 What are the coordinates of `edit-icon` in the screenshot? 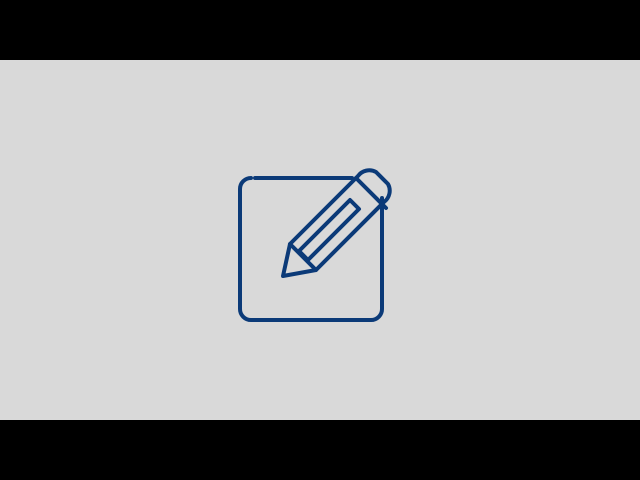 It's located at (315, 245).